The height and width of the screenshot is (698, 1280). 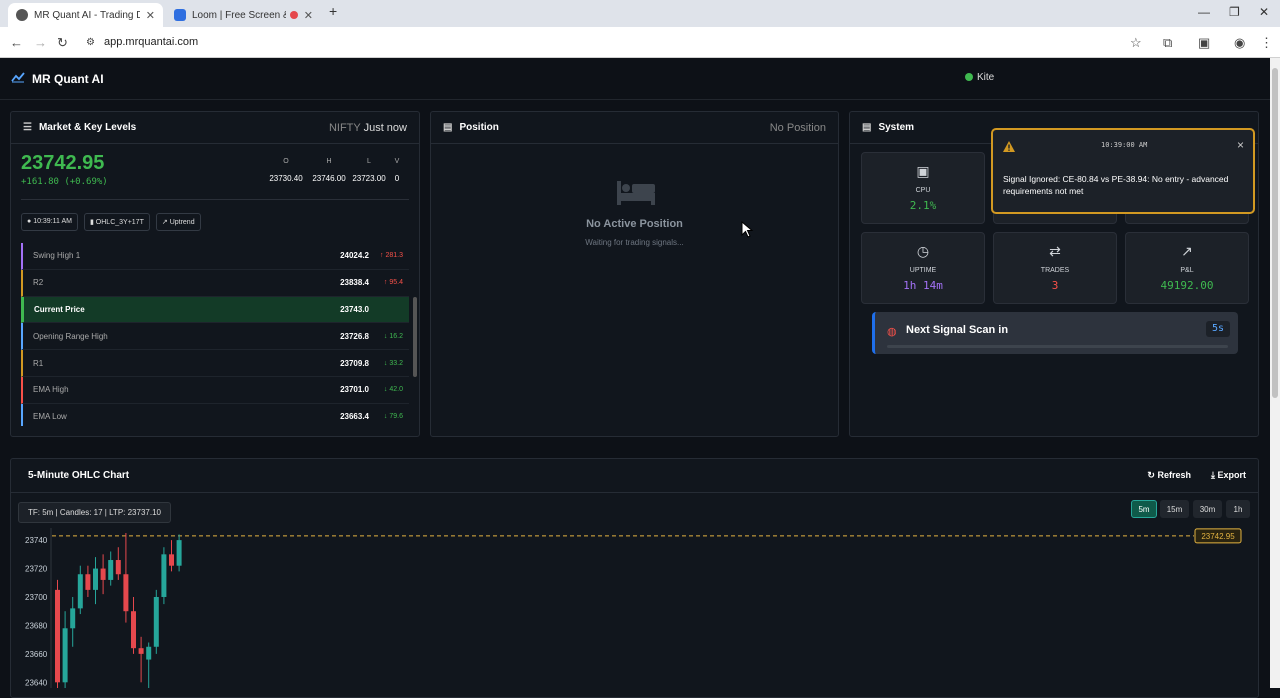 What do you see at coordinates (1174, 509) in the screenshot?
I see `timeframe-button-15m: 15m` at bounding box center [1174, 509].